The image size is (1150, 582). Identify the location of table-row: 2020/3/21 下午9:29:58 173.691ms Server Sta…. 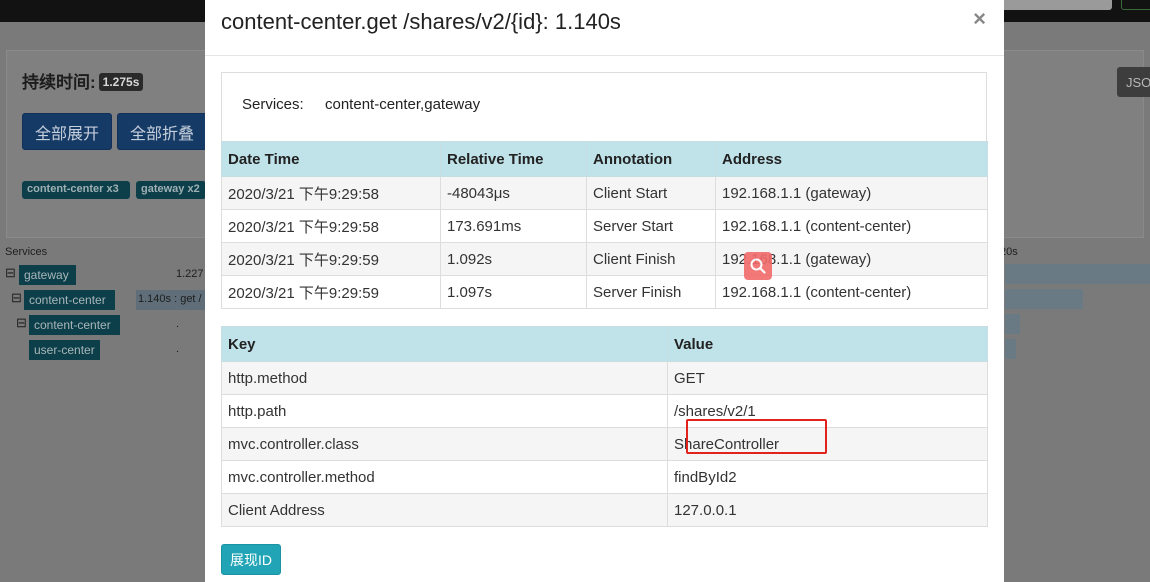
(604, 226).